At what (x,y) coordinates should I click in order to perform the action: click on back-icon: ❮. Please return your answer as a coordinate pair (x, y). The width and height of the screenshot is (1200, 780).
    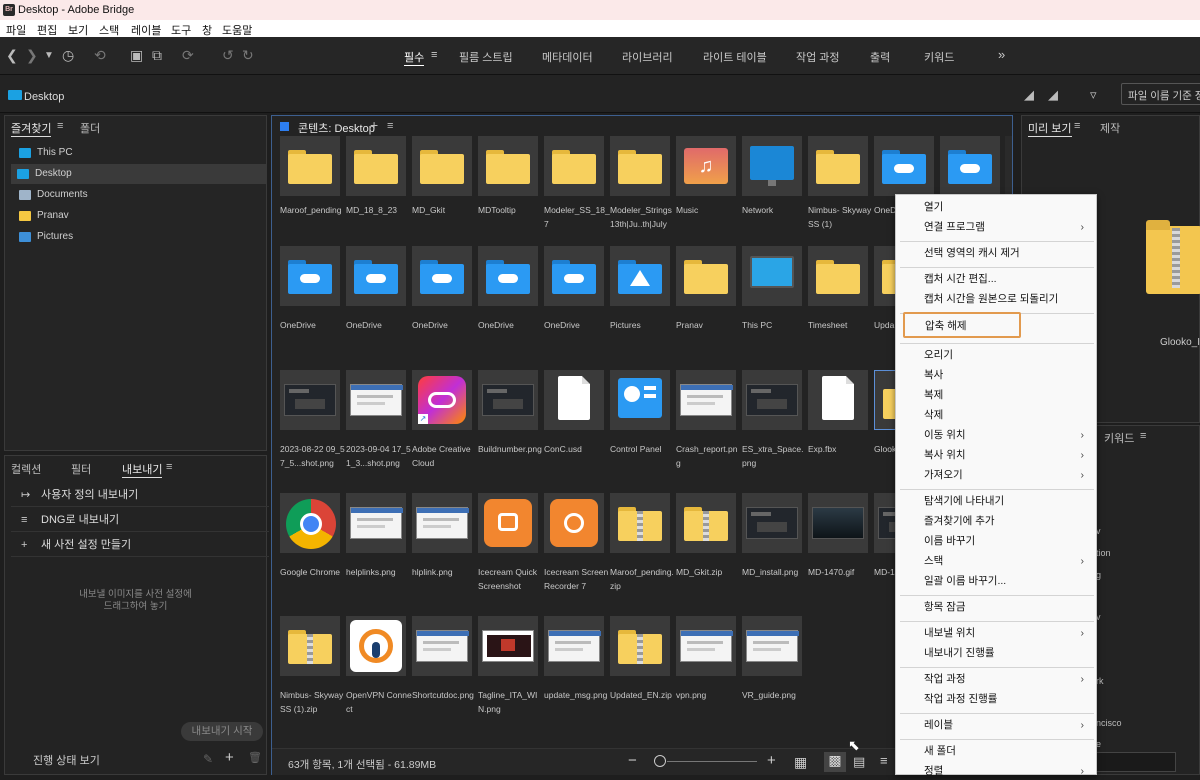
    Looking at the image, I should click on (12, 55).